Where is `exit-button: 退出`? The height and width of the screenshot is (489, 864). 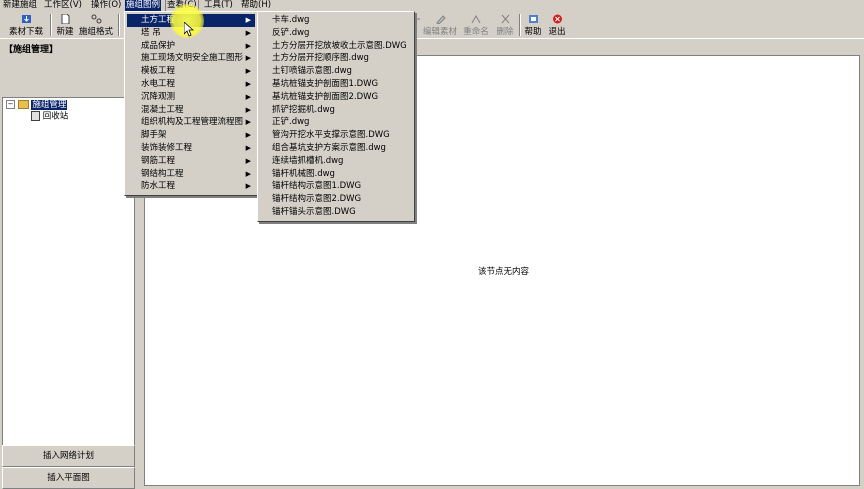 exit-button: 退出 is located at coordinates (557, 25).